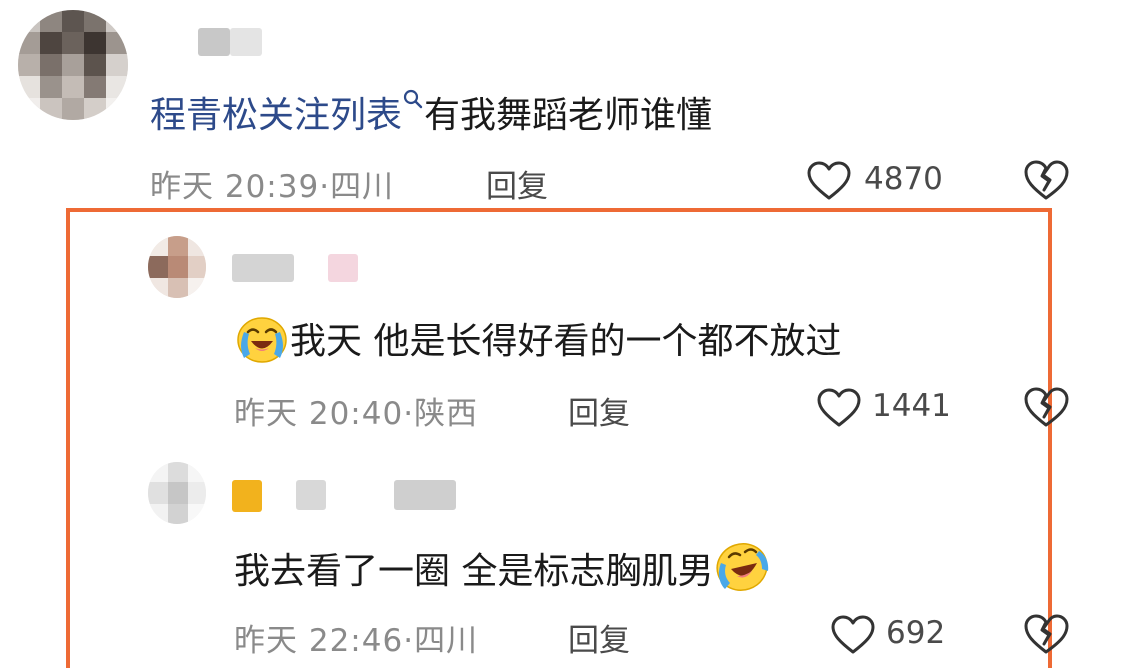 The width and height of the screenshot is (1134, 670). I want to click on profile-link: 程青松关注列表, so click(276, 115).